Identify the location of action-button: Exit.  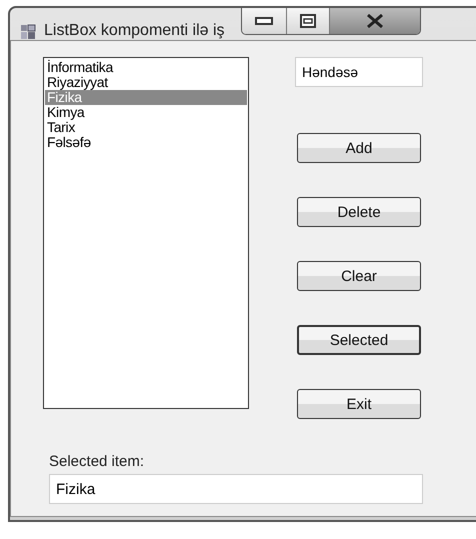
(359, 404).